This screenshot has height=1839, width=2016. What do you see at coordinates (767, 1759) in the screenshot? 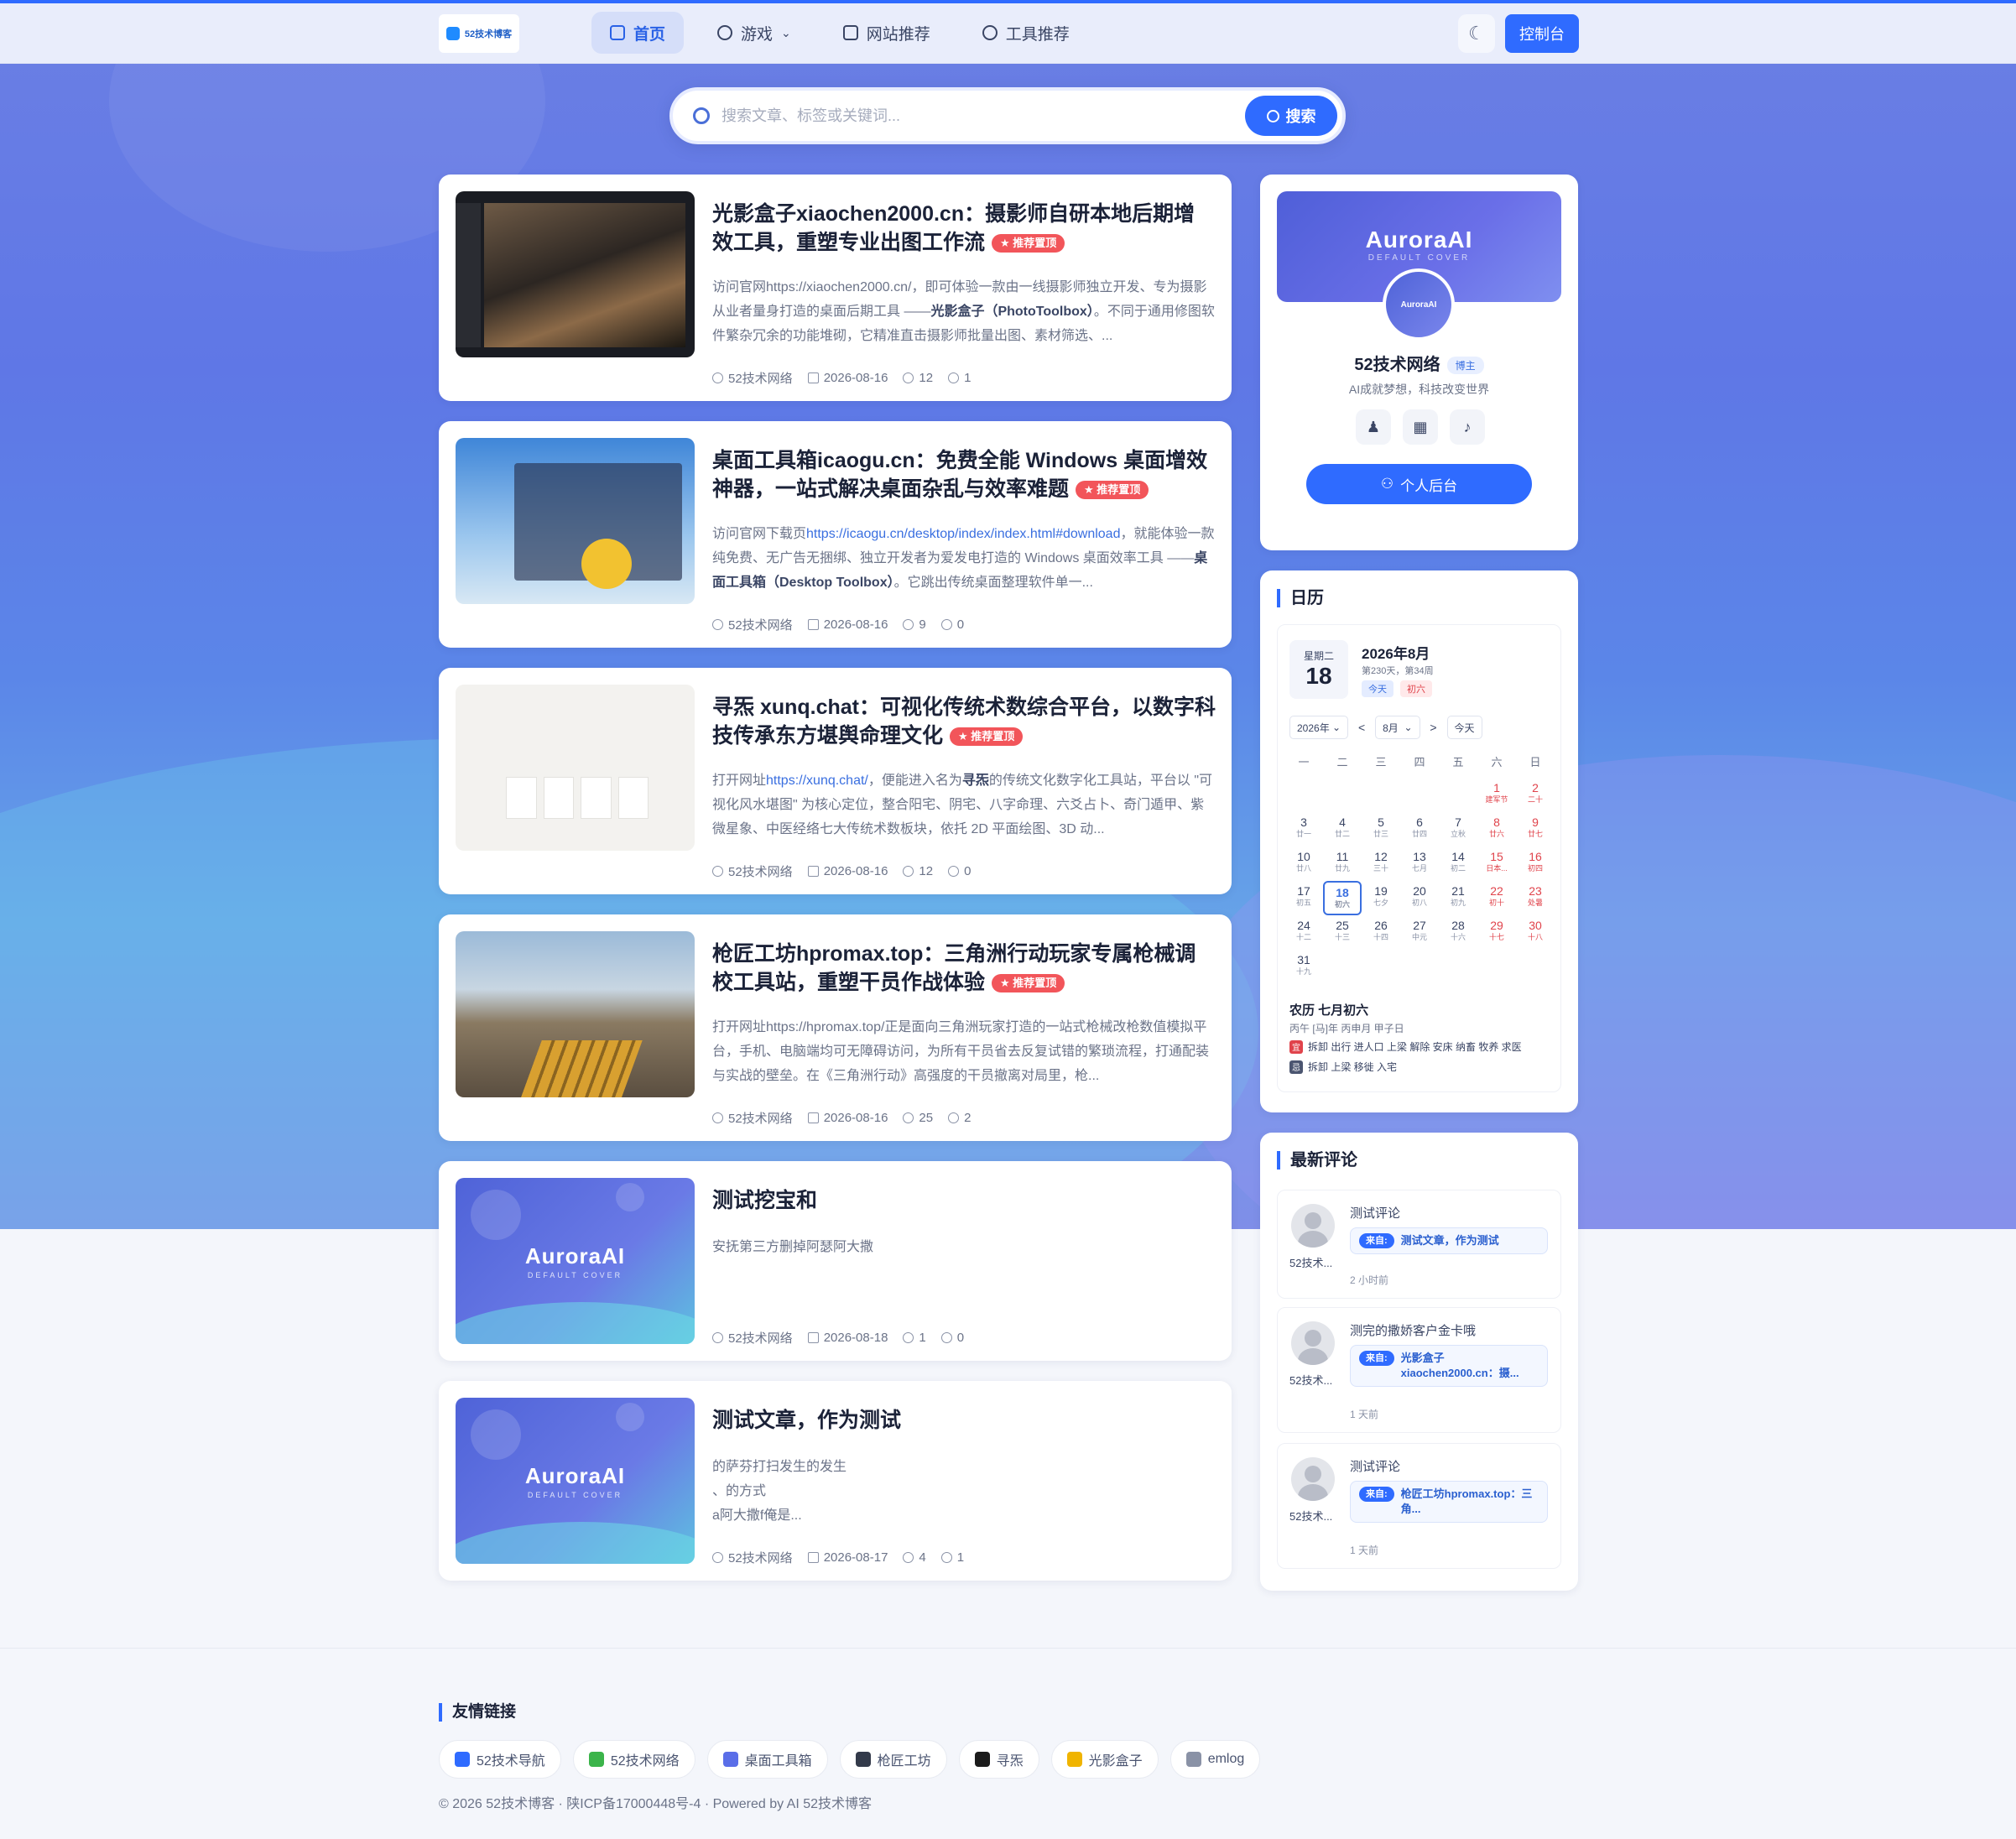
I see `friend-link: 桌面工具箱` at bounding box center [767, 1759].